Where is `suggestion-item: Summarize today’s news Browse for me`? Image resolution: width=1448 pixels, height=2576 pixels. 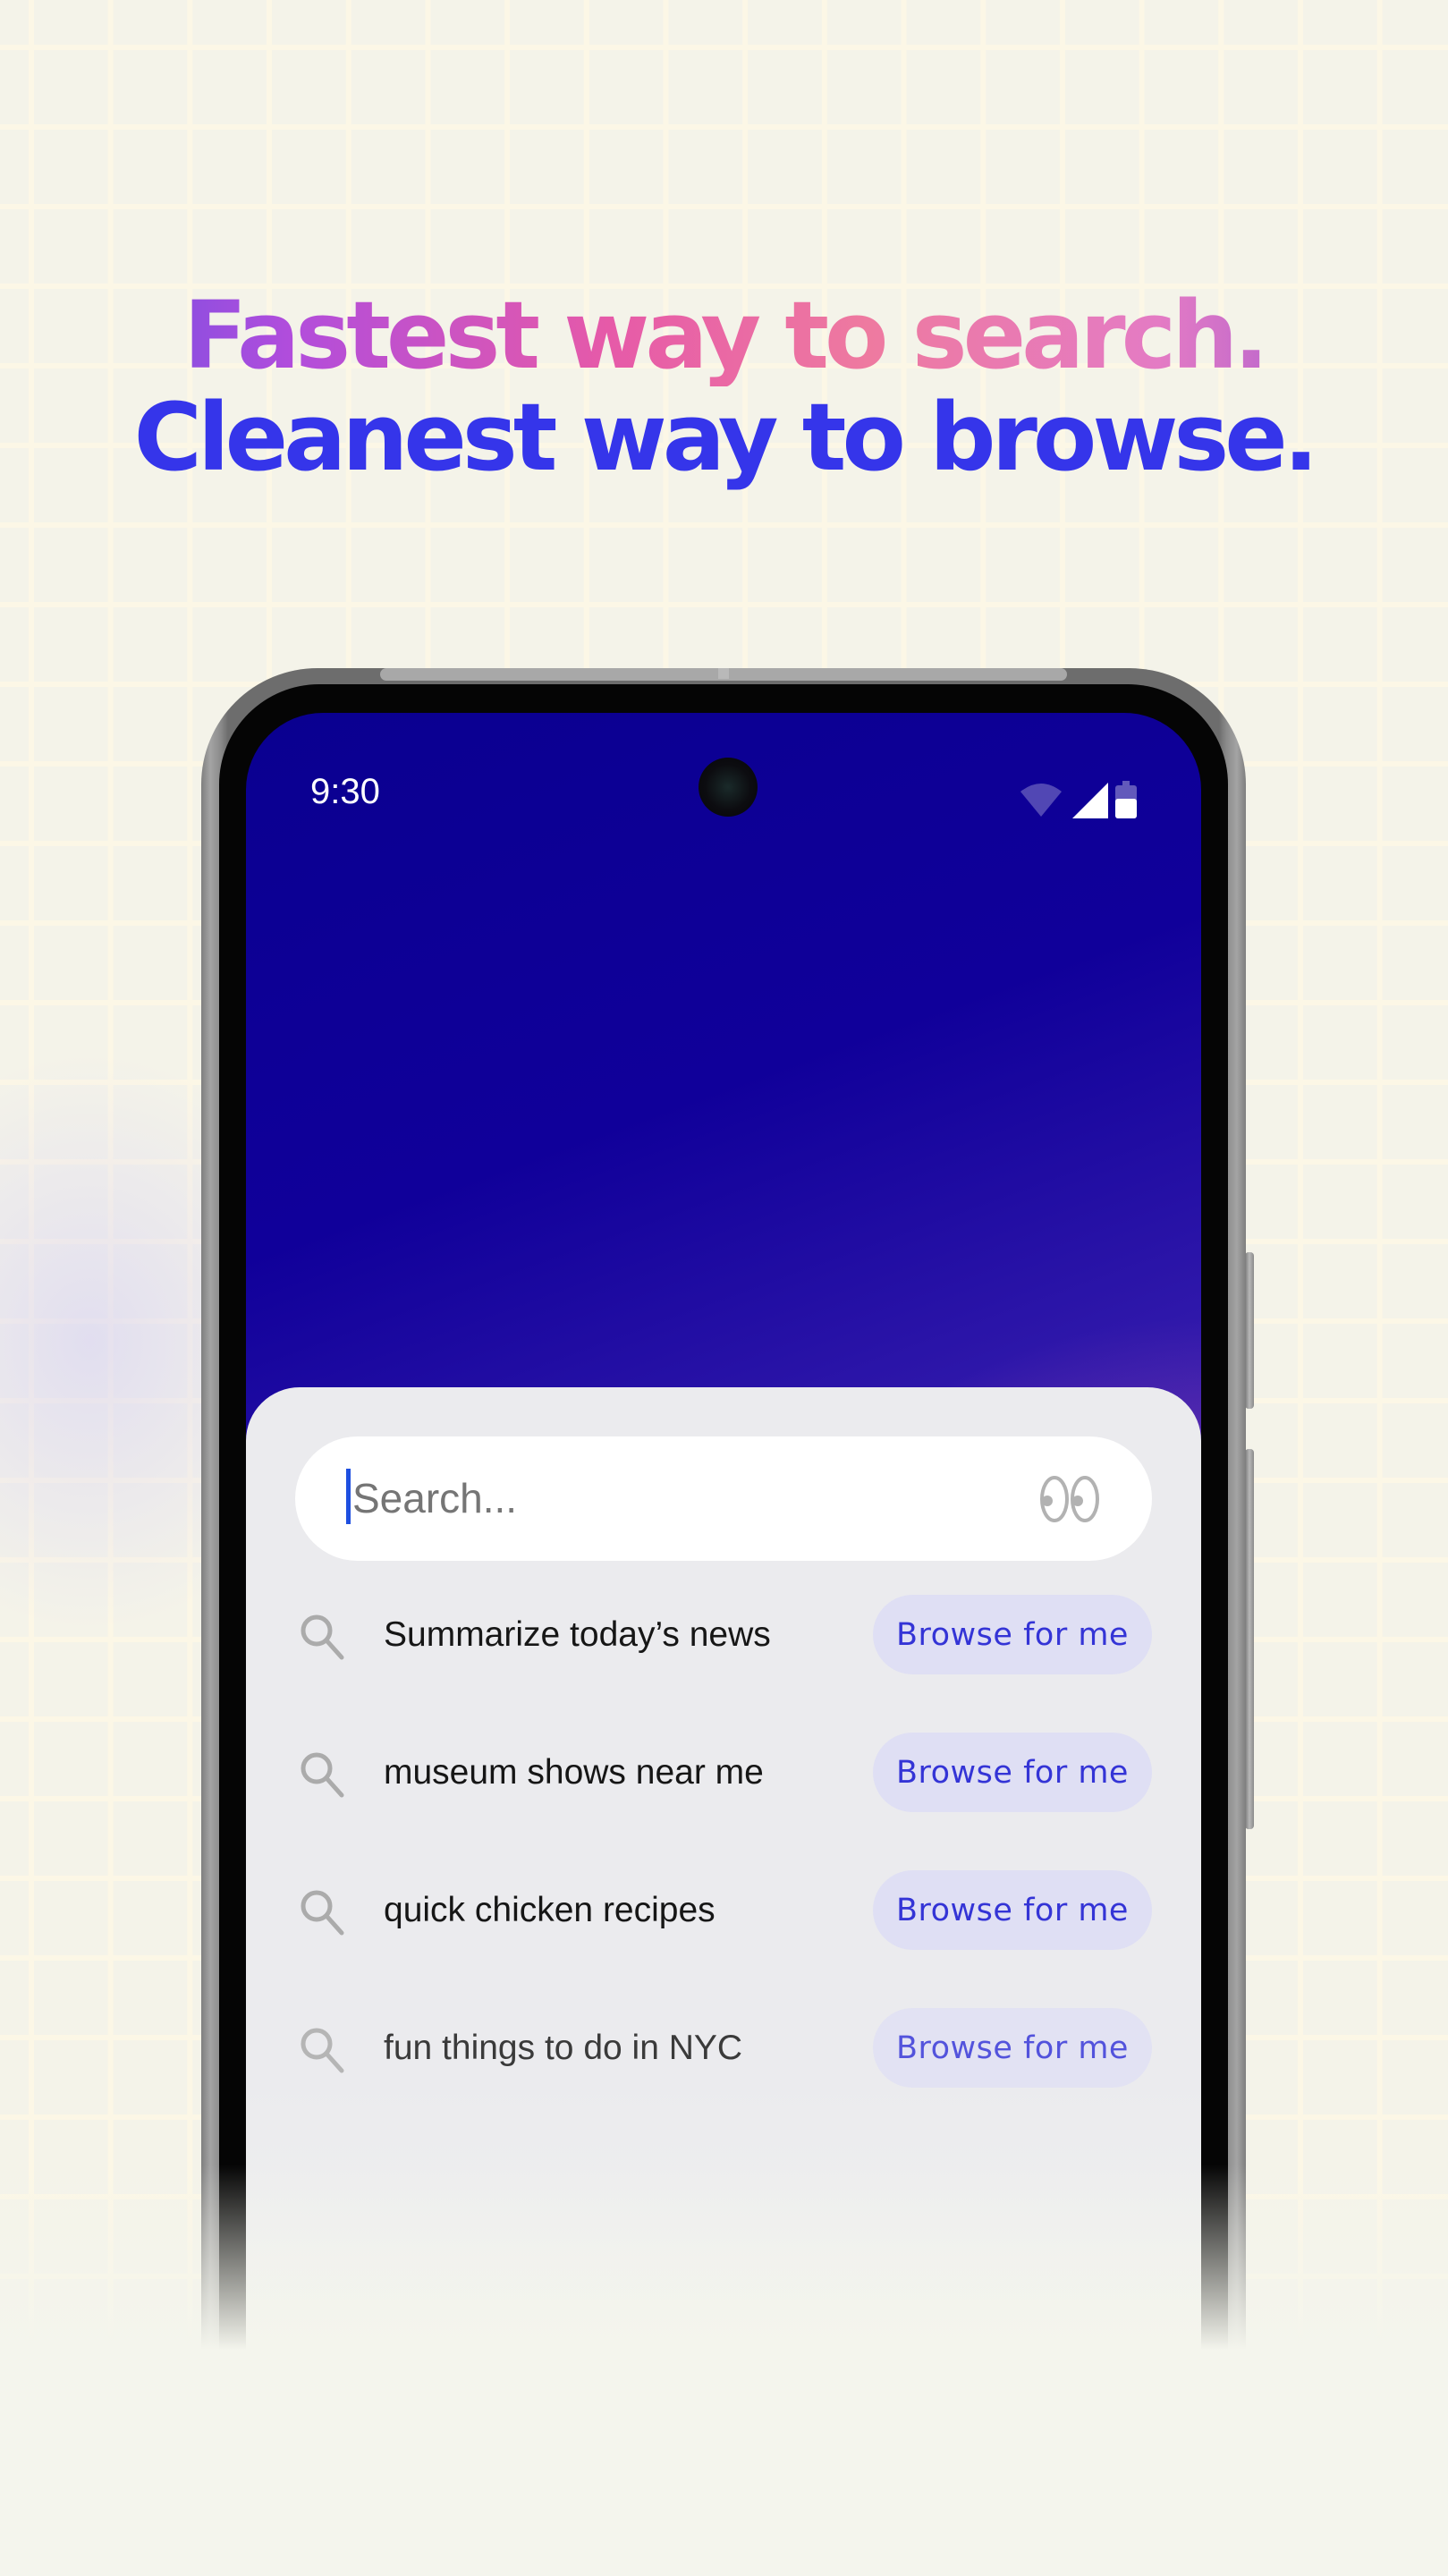
suggestion-item: Summarize today’s news Browse for me is located at coordinates (723, 1634).